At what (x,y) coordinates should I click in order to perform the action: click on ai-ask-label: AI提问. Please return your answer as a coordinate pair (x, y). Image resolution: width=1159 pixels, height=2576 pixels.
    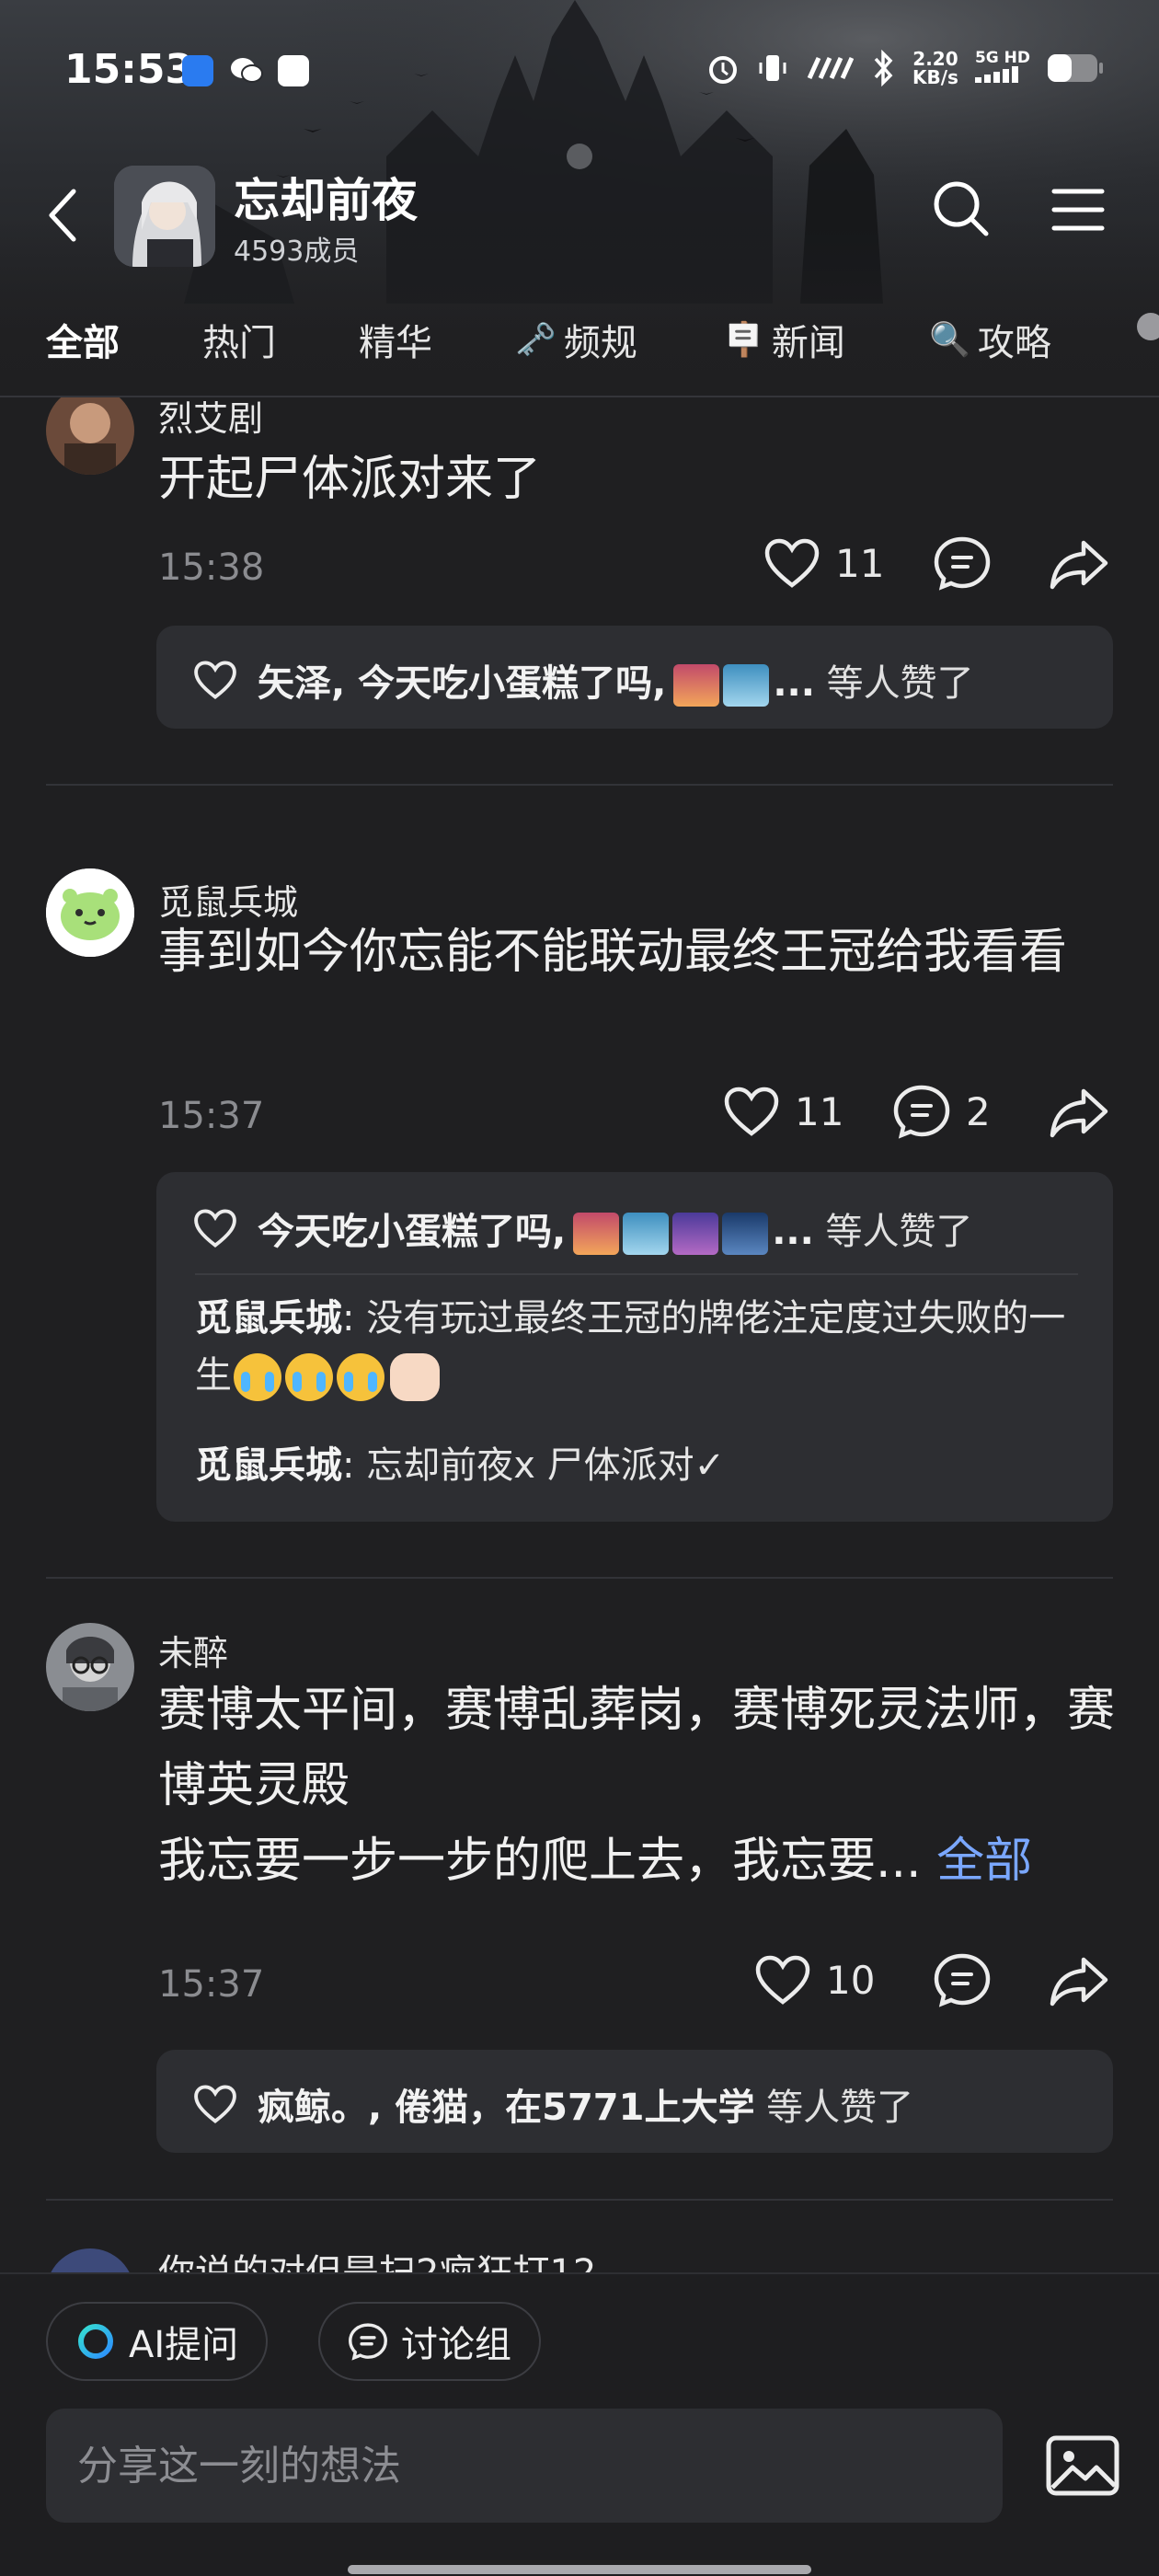
    Looking at the image, I should click on (184, 2345).